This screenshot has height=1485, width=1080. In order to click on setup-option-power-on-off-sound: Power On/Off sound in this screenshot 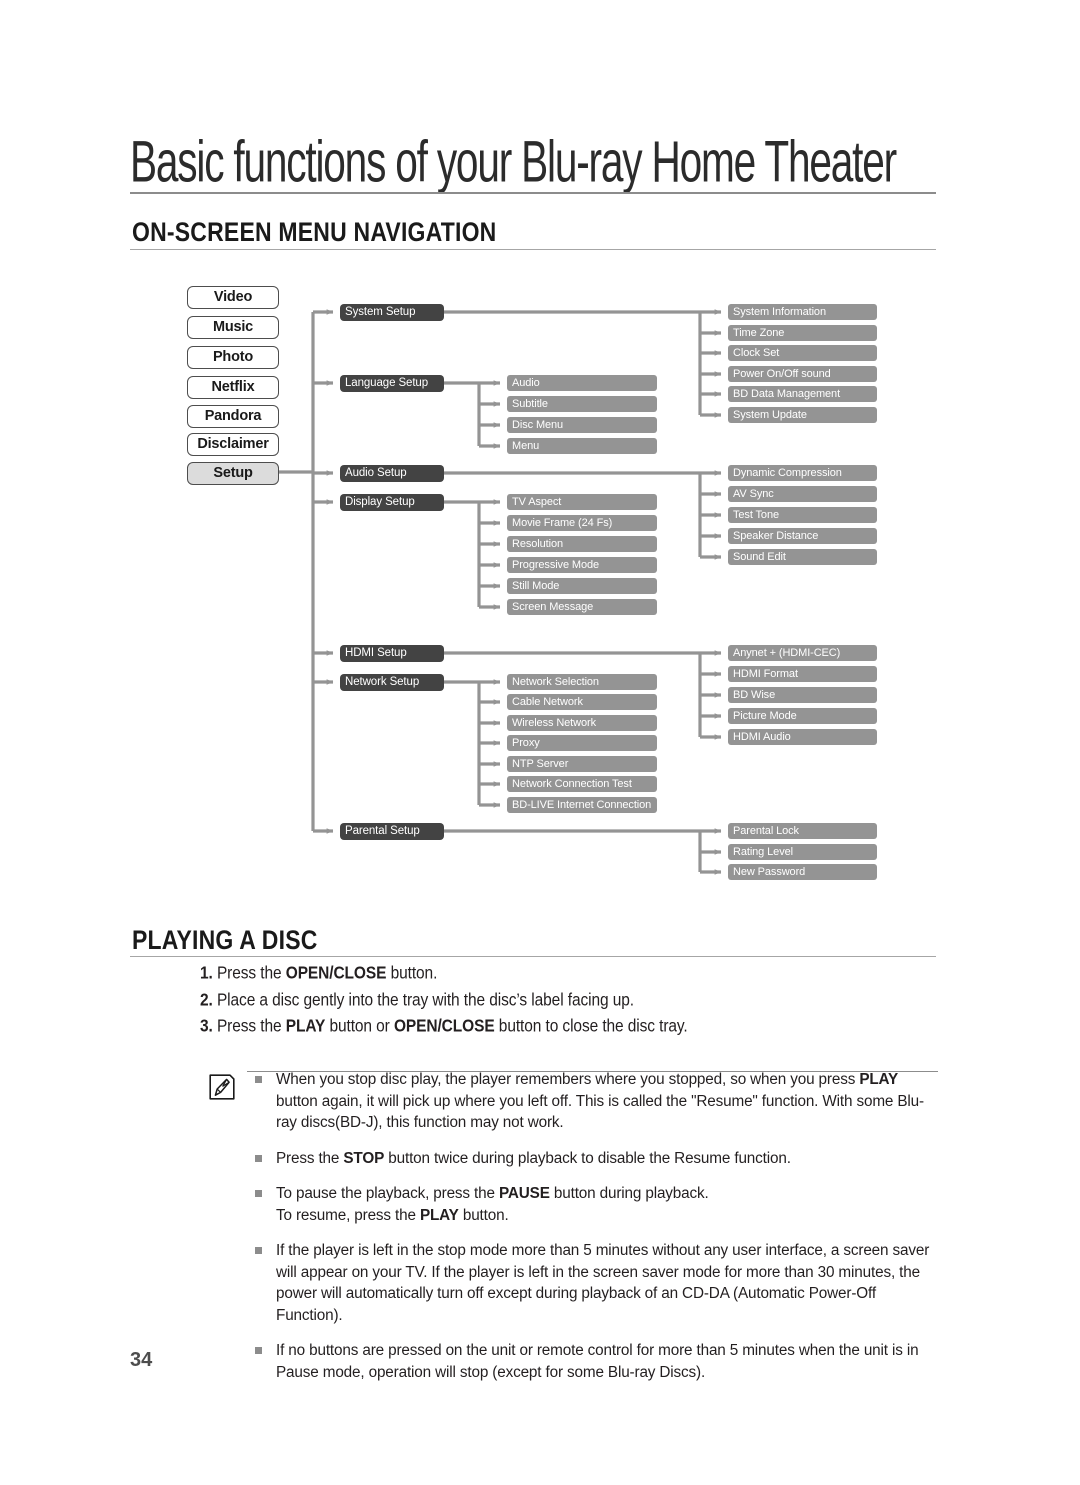, I will do `click(802, 374)`.